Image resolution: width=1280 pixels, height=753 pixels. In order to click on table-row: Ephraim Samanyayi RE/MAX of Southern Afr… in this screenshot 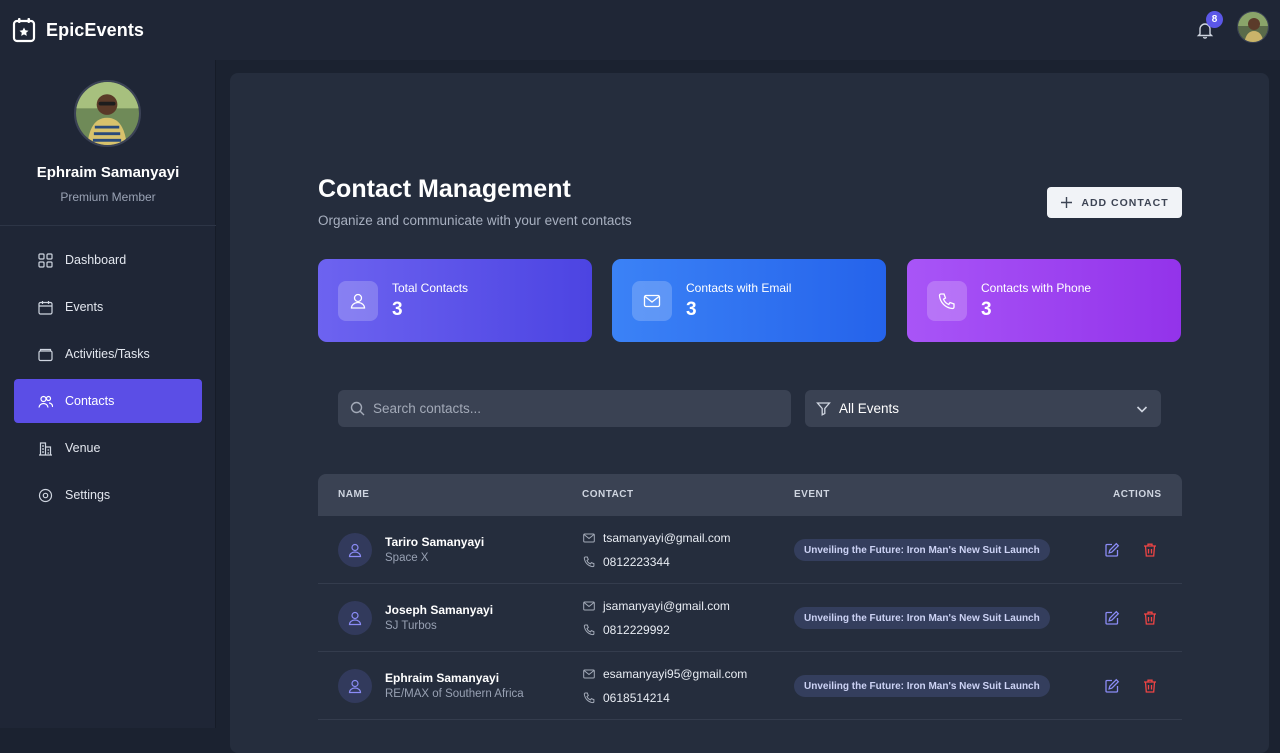, I will do `click(750, 686)`.